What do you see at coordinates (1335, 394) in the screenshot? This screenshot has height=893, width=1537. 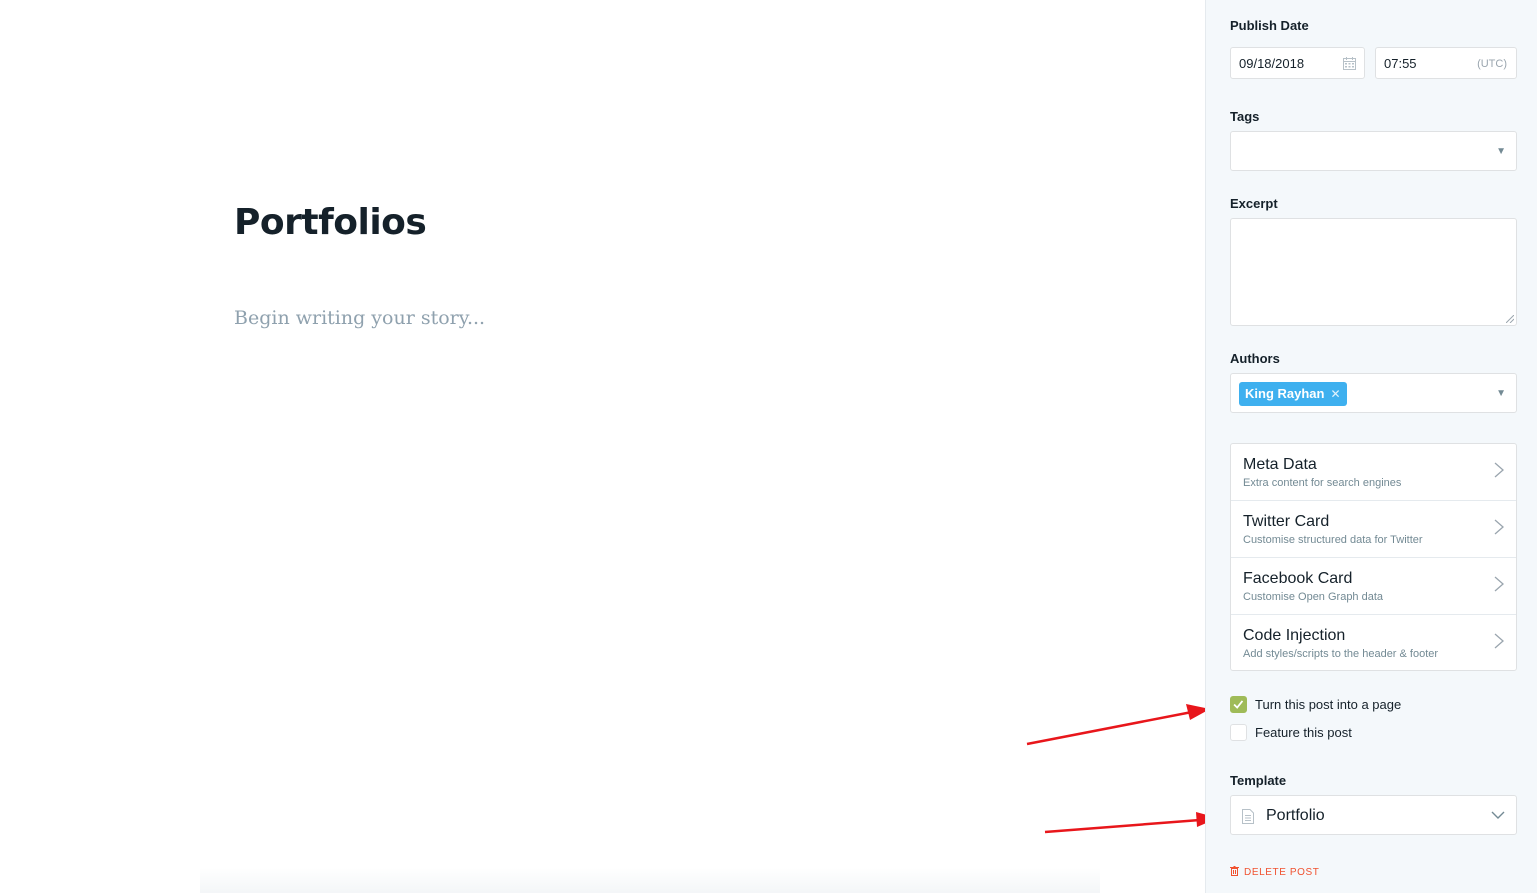 I see `close-icon: ✕` at bounding box center [1335, 394].